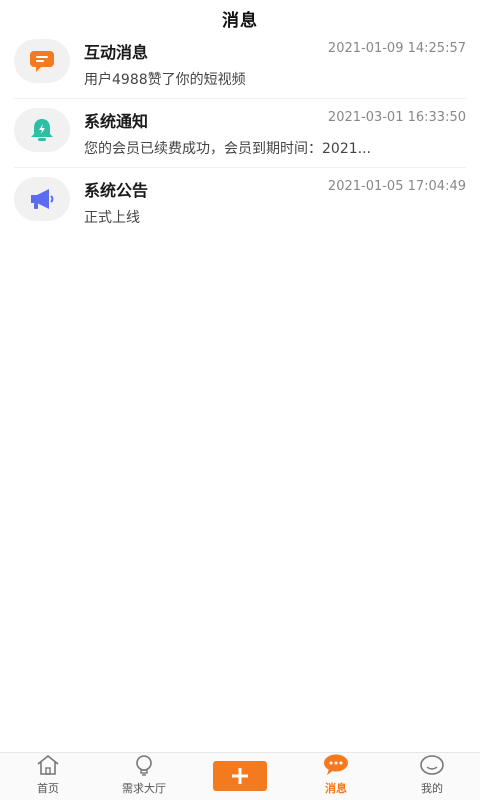 This screenshot has width=480, height=800. Describe the element at coordinates (48, 788) in the screenshot. I see `tab-label: 首页` at that location.